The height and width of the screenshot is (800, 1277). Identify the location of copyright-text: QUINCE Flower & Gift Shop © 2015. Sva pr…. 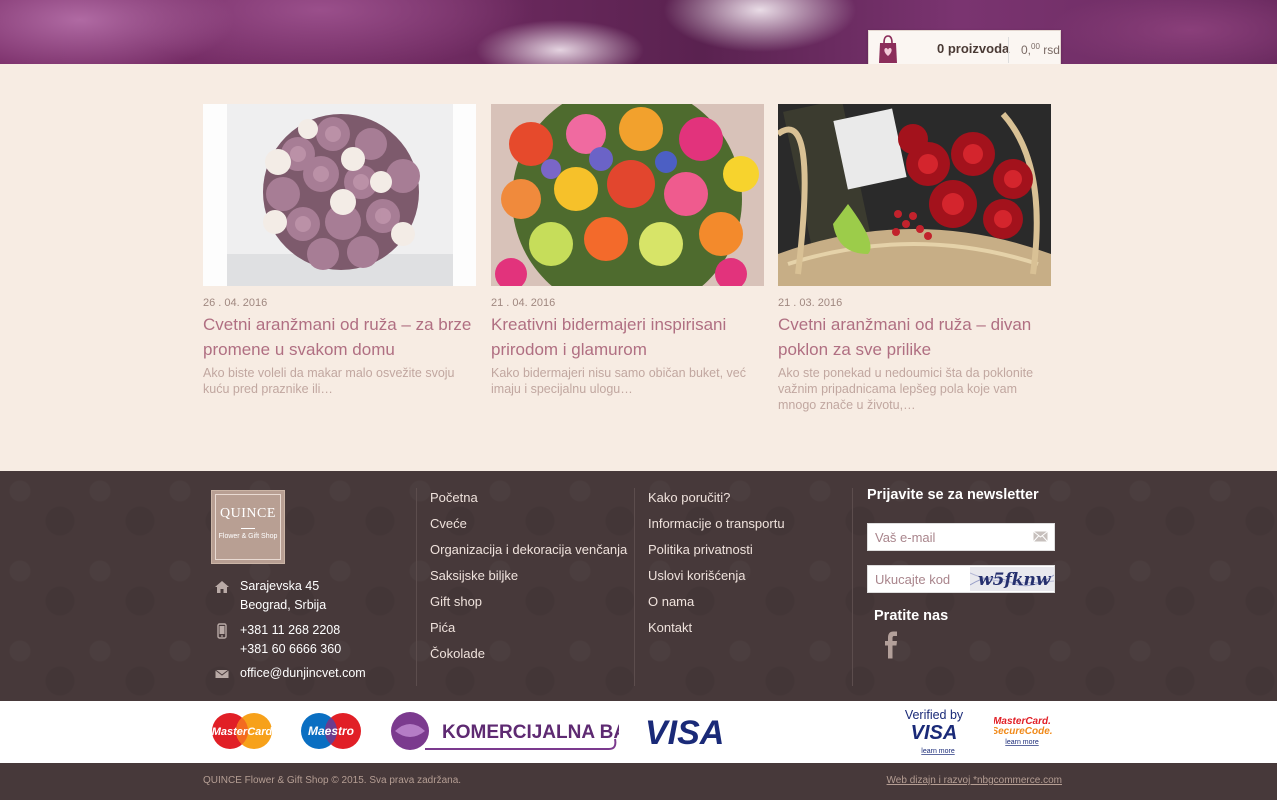
(332, 780).